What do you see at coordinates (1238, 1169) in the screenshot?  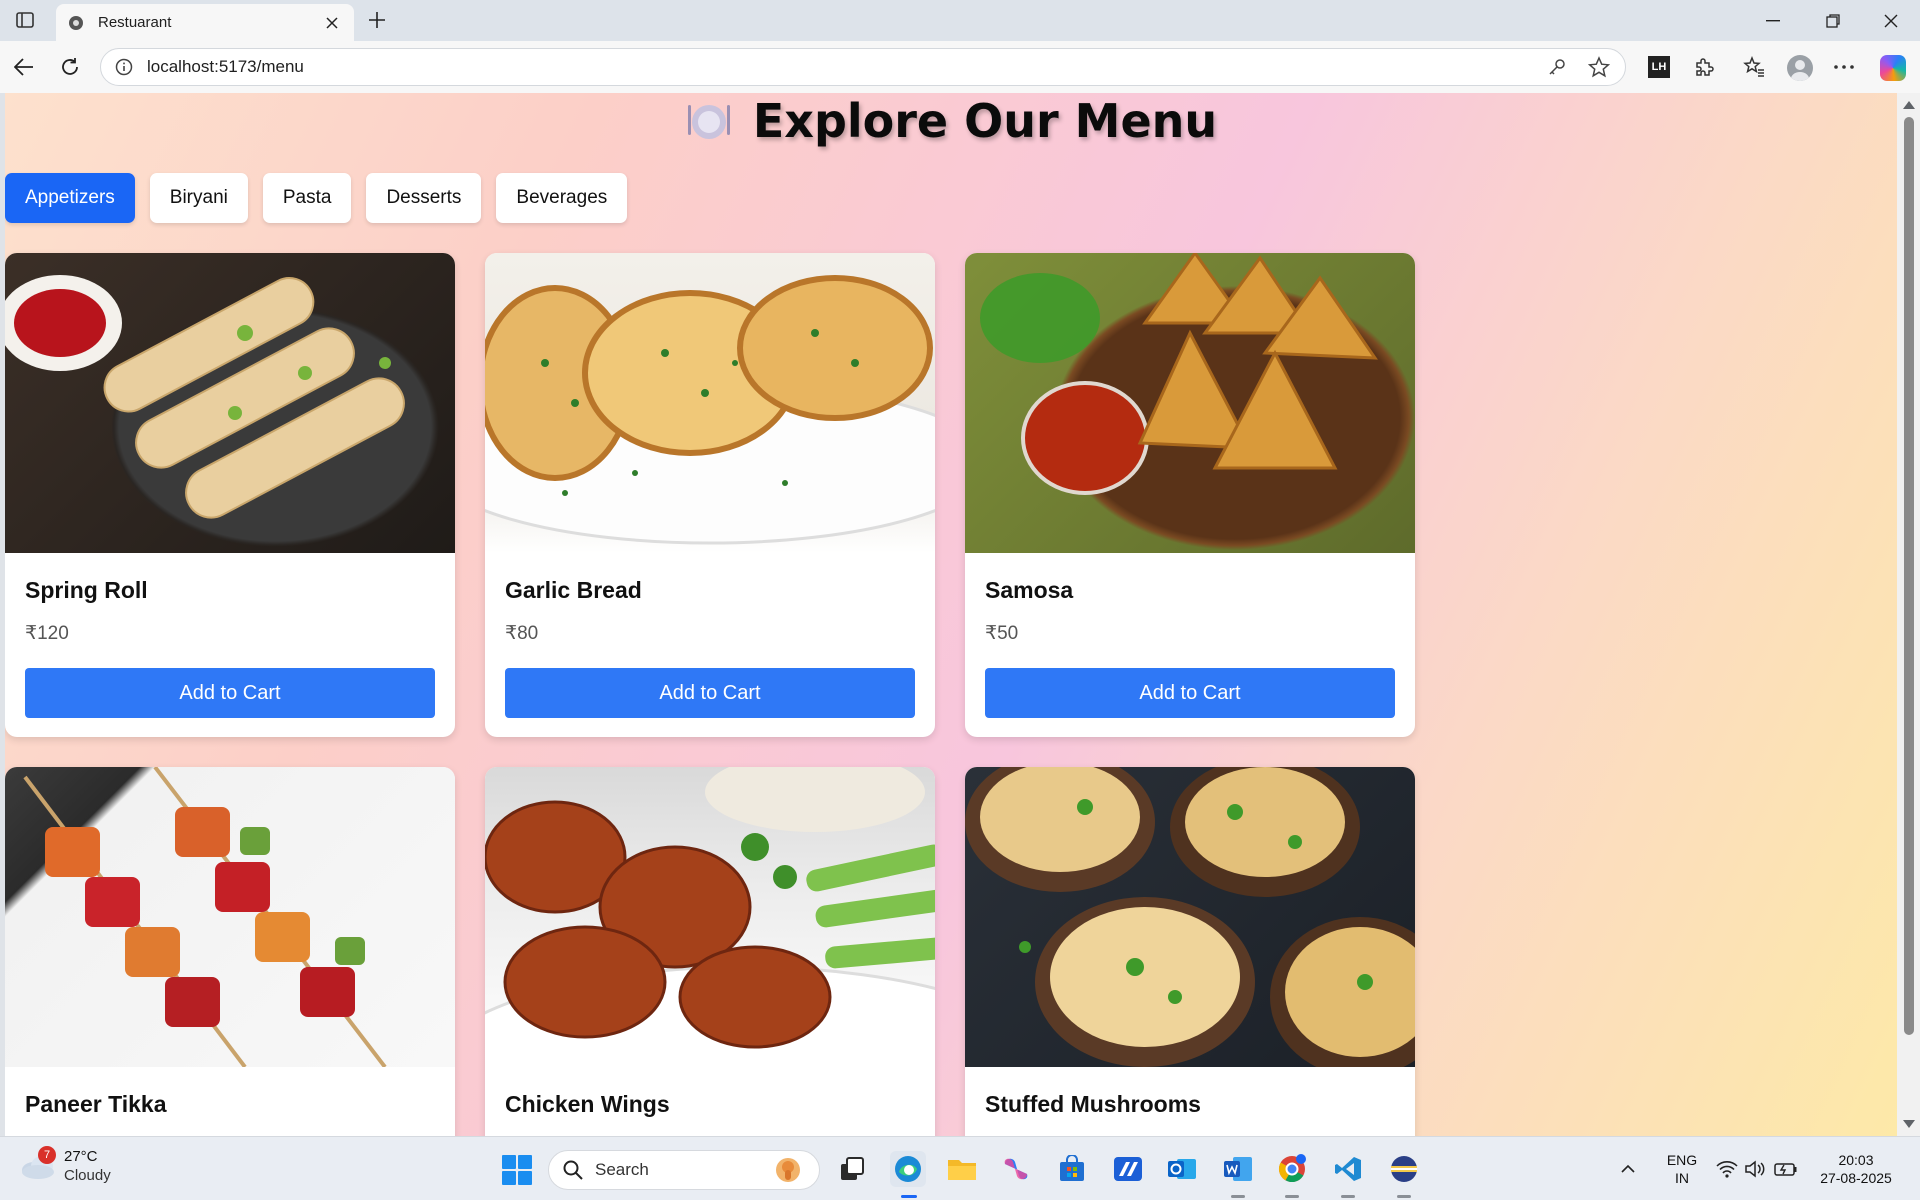 I see `word-icon` at bounding box center [1238, 1169].